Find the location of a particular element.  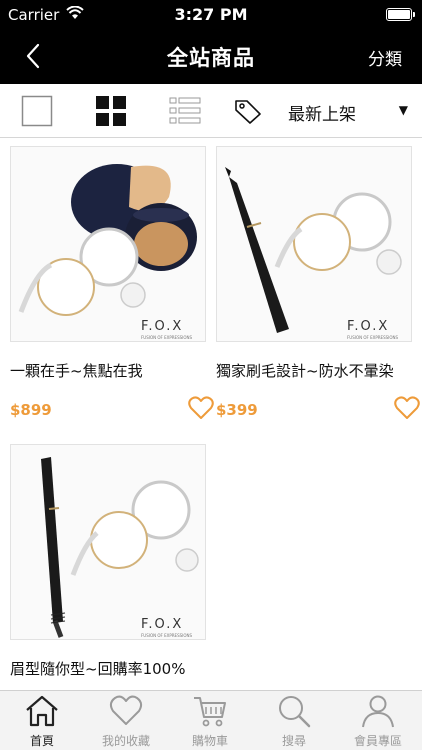

single-view-button is located at coordinates (37, 111).